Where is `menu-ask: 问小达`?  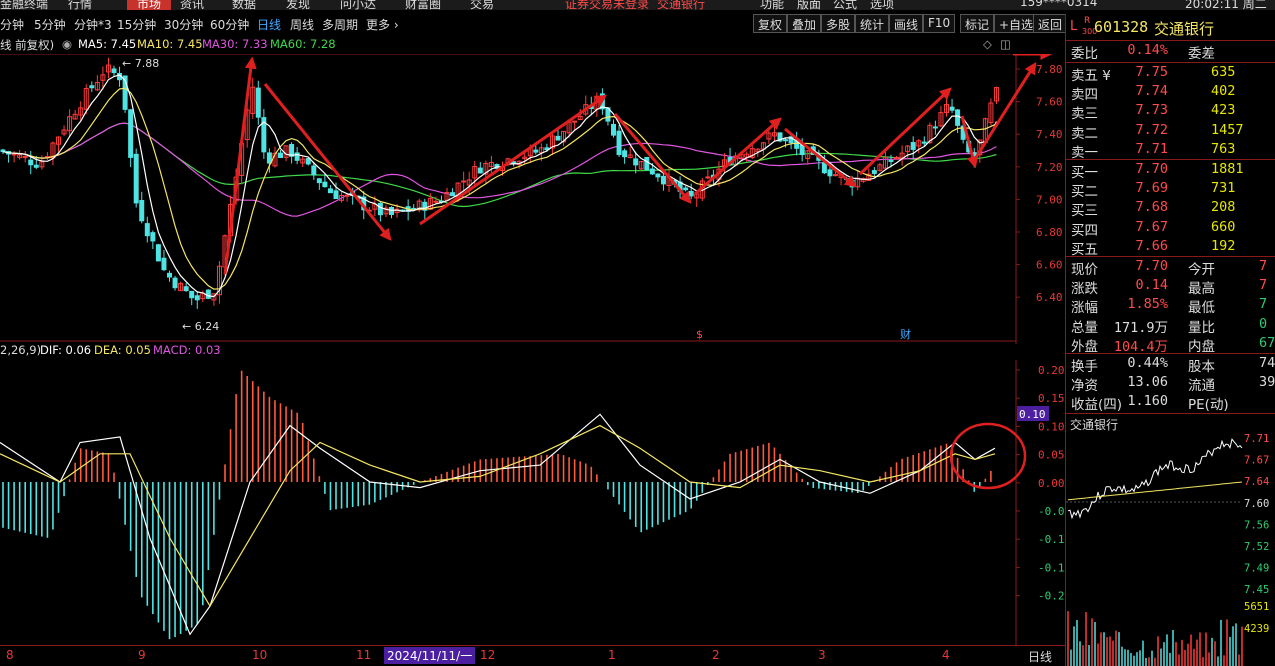
menu-ask: 问小达 is located at coordinates (358, 5).